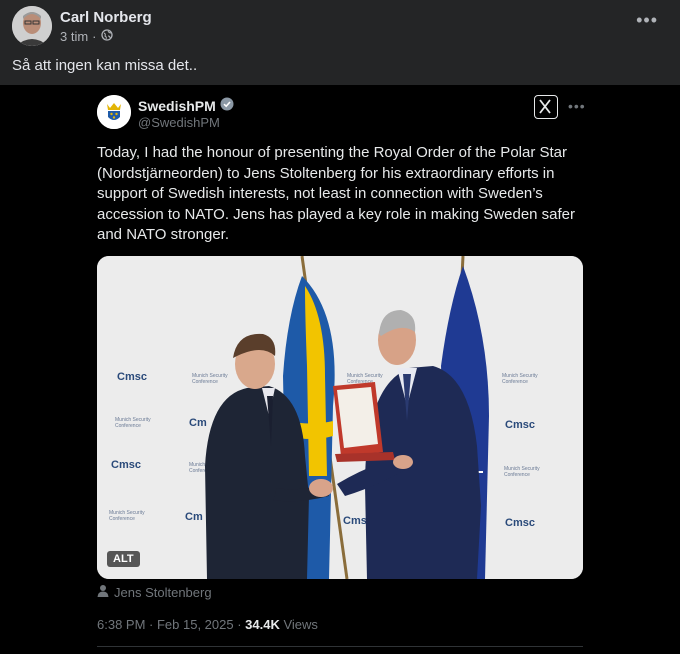 The width and height of the screenshot is (680, 654). Describe the element at coordinates (106, 36) in the screenshot. I see `globe-icon` at that location.